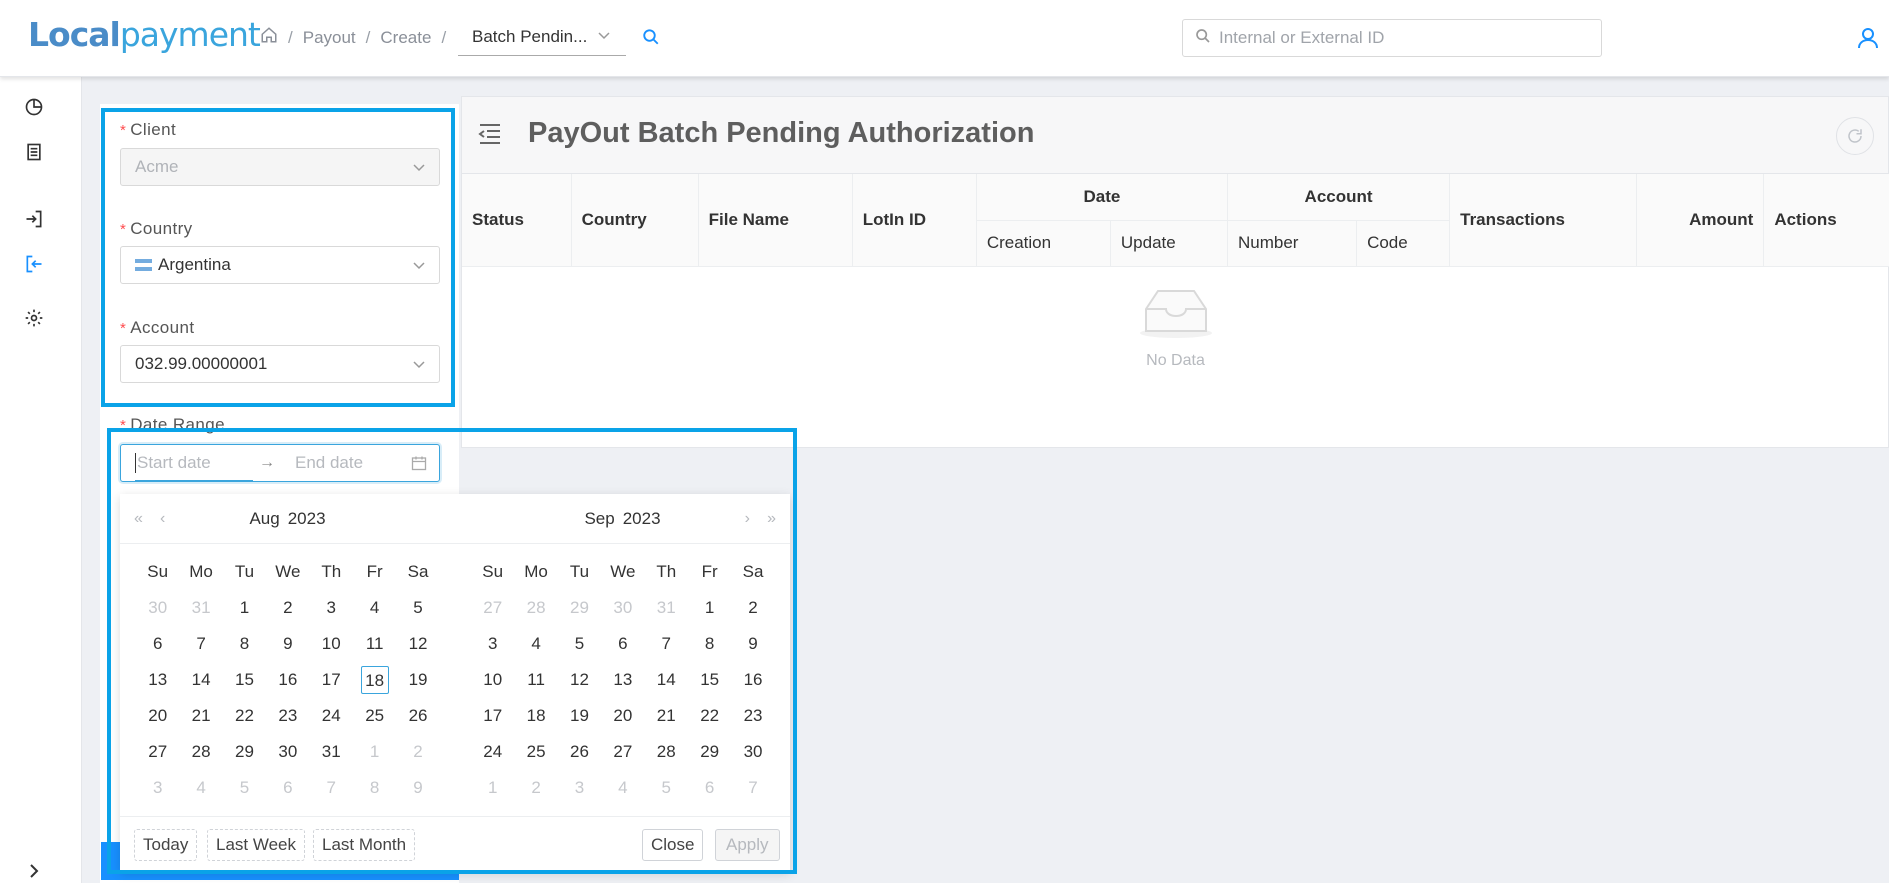  What do you see at coordinates (535, 716) in the screenshot?
I see `calendar-day: 18` at bounding box center [535, 716].